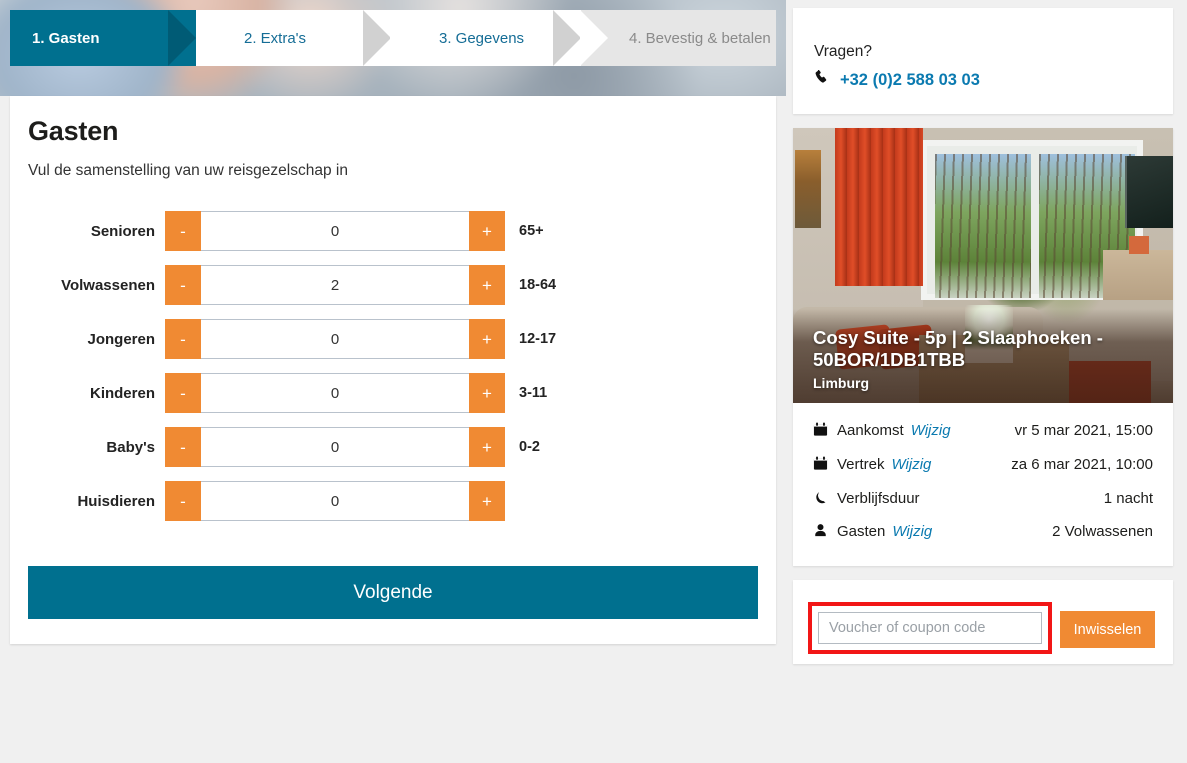 Image resolution: width=1187 pixels, height=763 pixels. I want to click on change-vertrek-link: Wijzig, so click(912, 465).